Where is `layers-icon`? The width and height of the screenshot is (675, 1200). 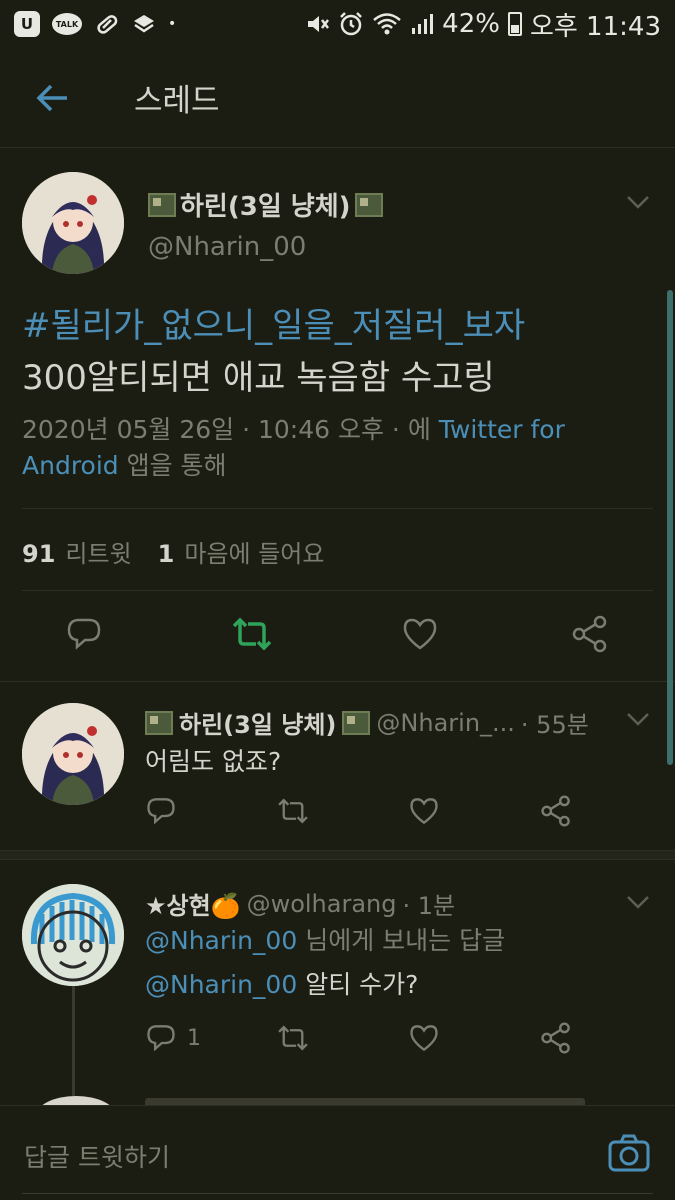
layers-icon is located at coordinates (144, 24).